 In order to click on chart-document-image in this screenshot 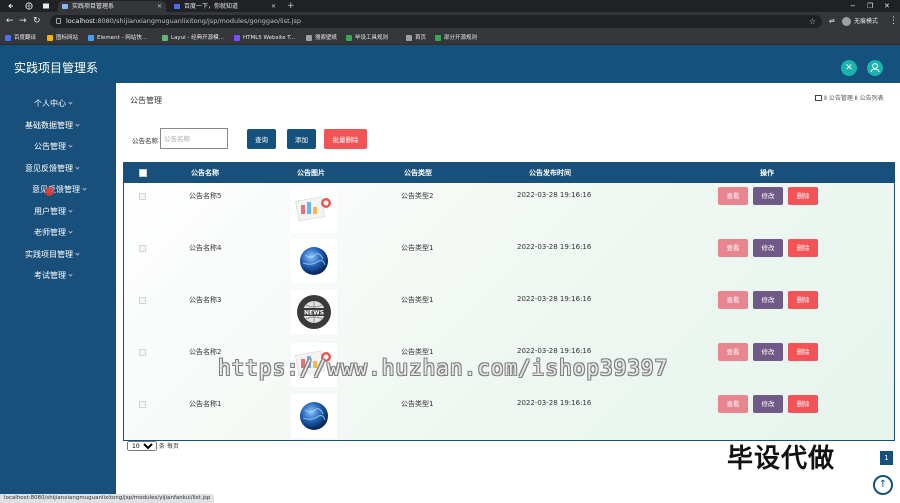, I will do `click(314, 211)`.